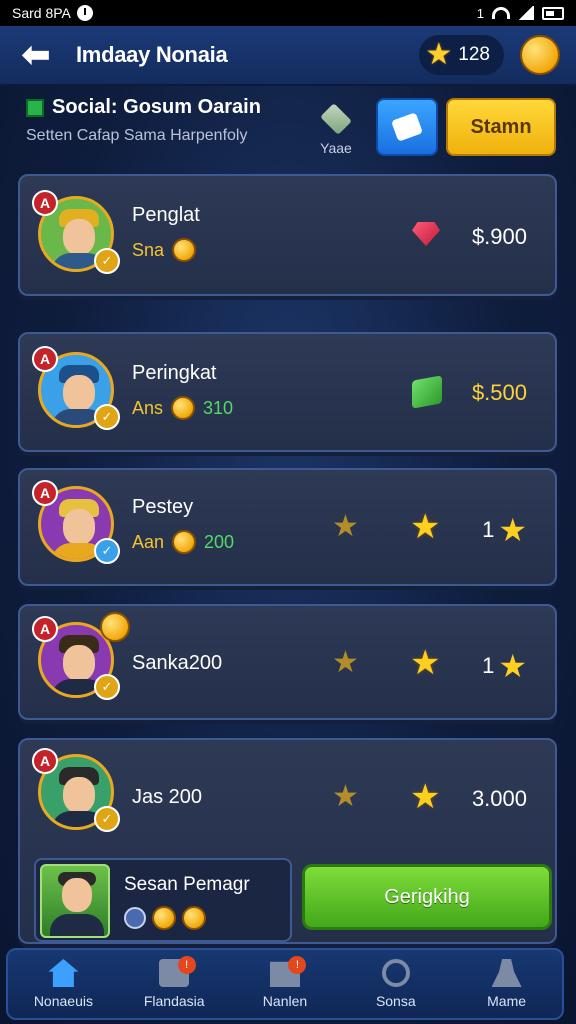 This screenshot has height=1024, width=576. What do you see at coordinates (287, 527) in the screenshot?
I see `leaderboard-row: A ✓ Pestey Aan 200 ★ ★ 1 ★` at bounding box center [287, 527].